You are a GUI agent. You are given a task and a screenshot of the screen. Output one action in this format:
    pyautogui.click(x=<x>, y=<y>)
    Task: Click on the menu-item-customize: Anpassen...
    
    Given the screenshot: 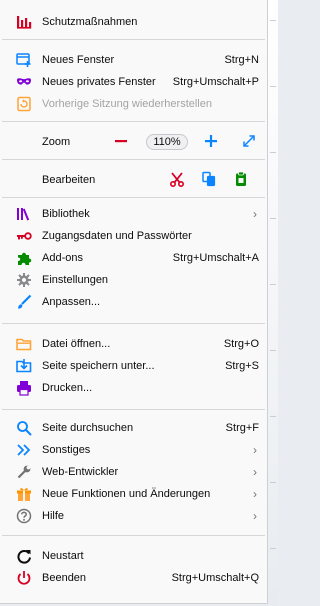 What is the action you would take?
    pyautogui.click(x=133, y=302)
    